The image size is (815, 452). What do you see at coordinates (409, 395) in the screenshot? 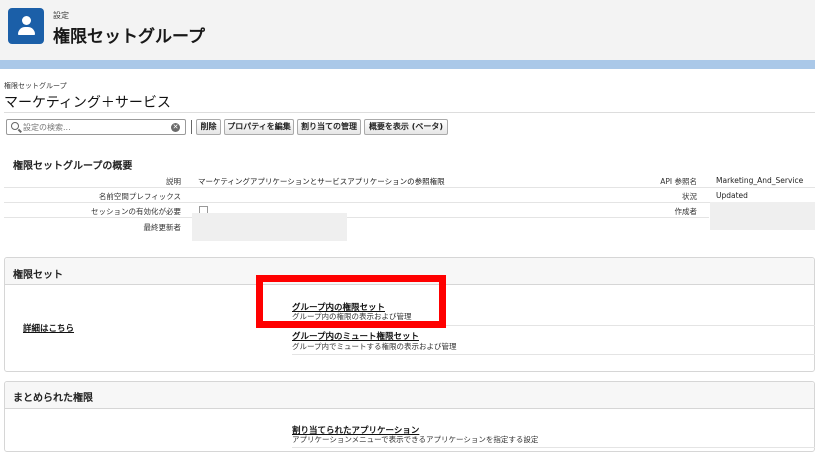
I see `panel-header` at bounding box center [409, 395].